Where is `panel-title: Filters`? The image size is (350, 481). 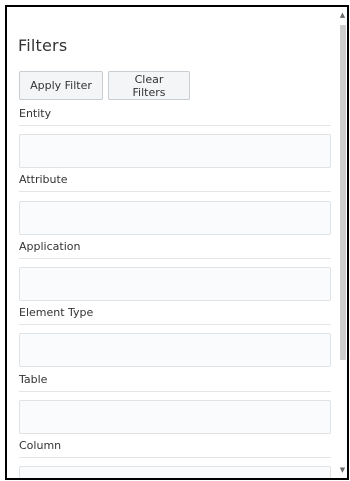
panel-title: Filters is located at coordinates (43, 45).